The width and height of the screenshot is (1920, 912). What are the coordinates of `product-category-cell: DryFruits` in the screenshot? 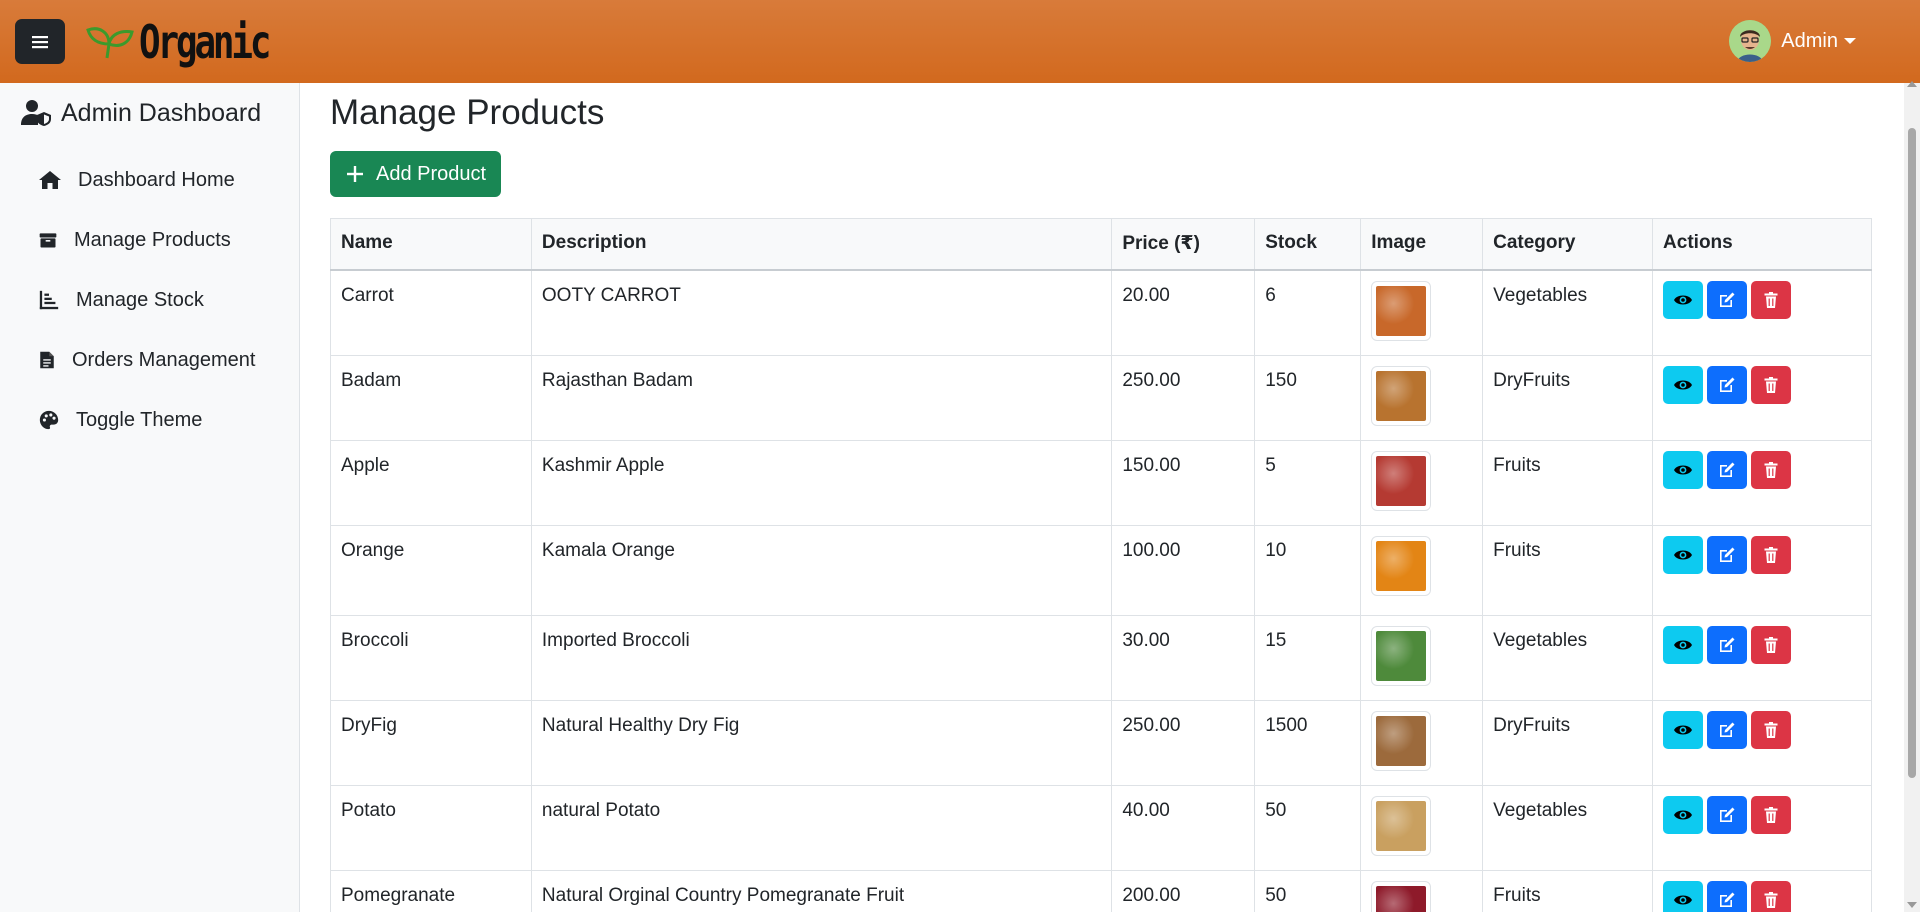 It's located at (1568, 397).